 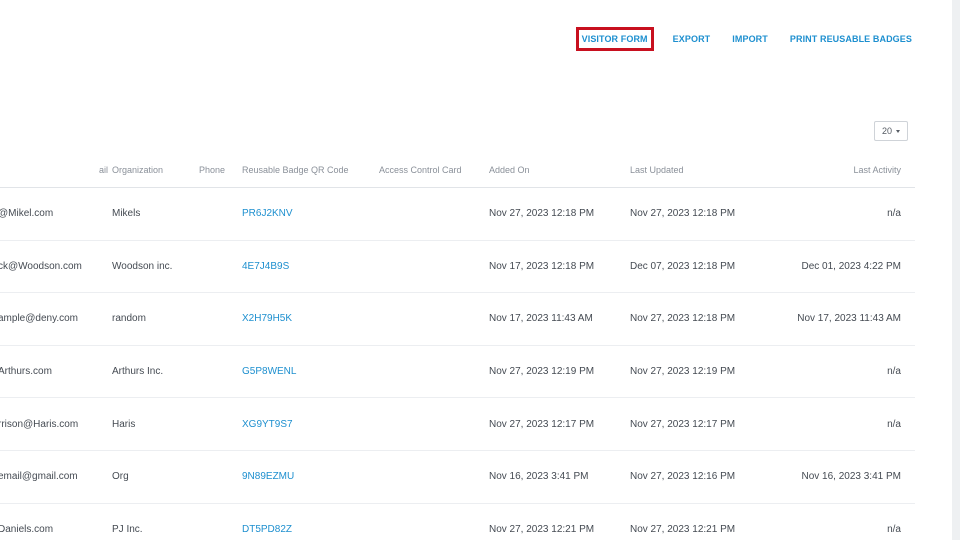 What do you see at coordinates (542, 372) in the screenshot?
I see `cell-added-on: Nov 27, 2023 12:19 PM` at bounding box center [542, 372].